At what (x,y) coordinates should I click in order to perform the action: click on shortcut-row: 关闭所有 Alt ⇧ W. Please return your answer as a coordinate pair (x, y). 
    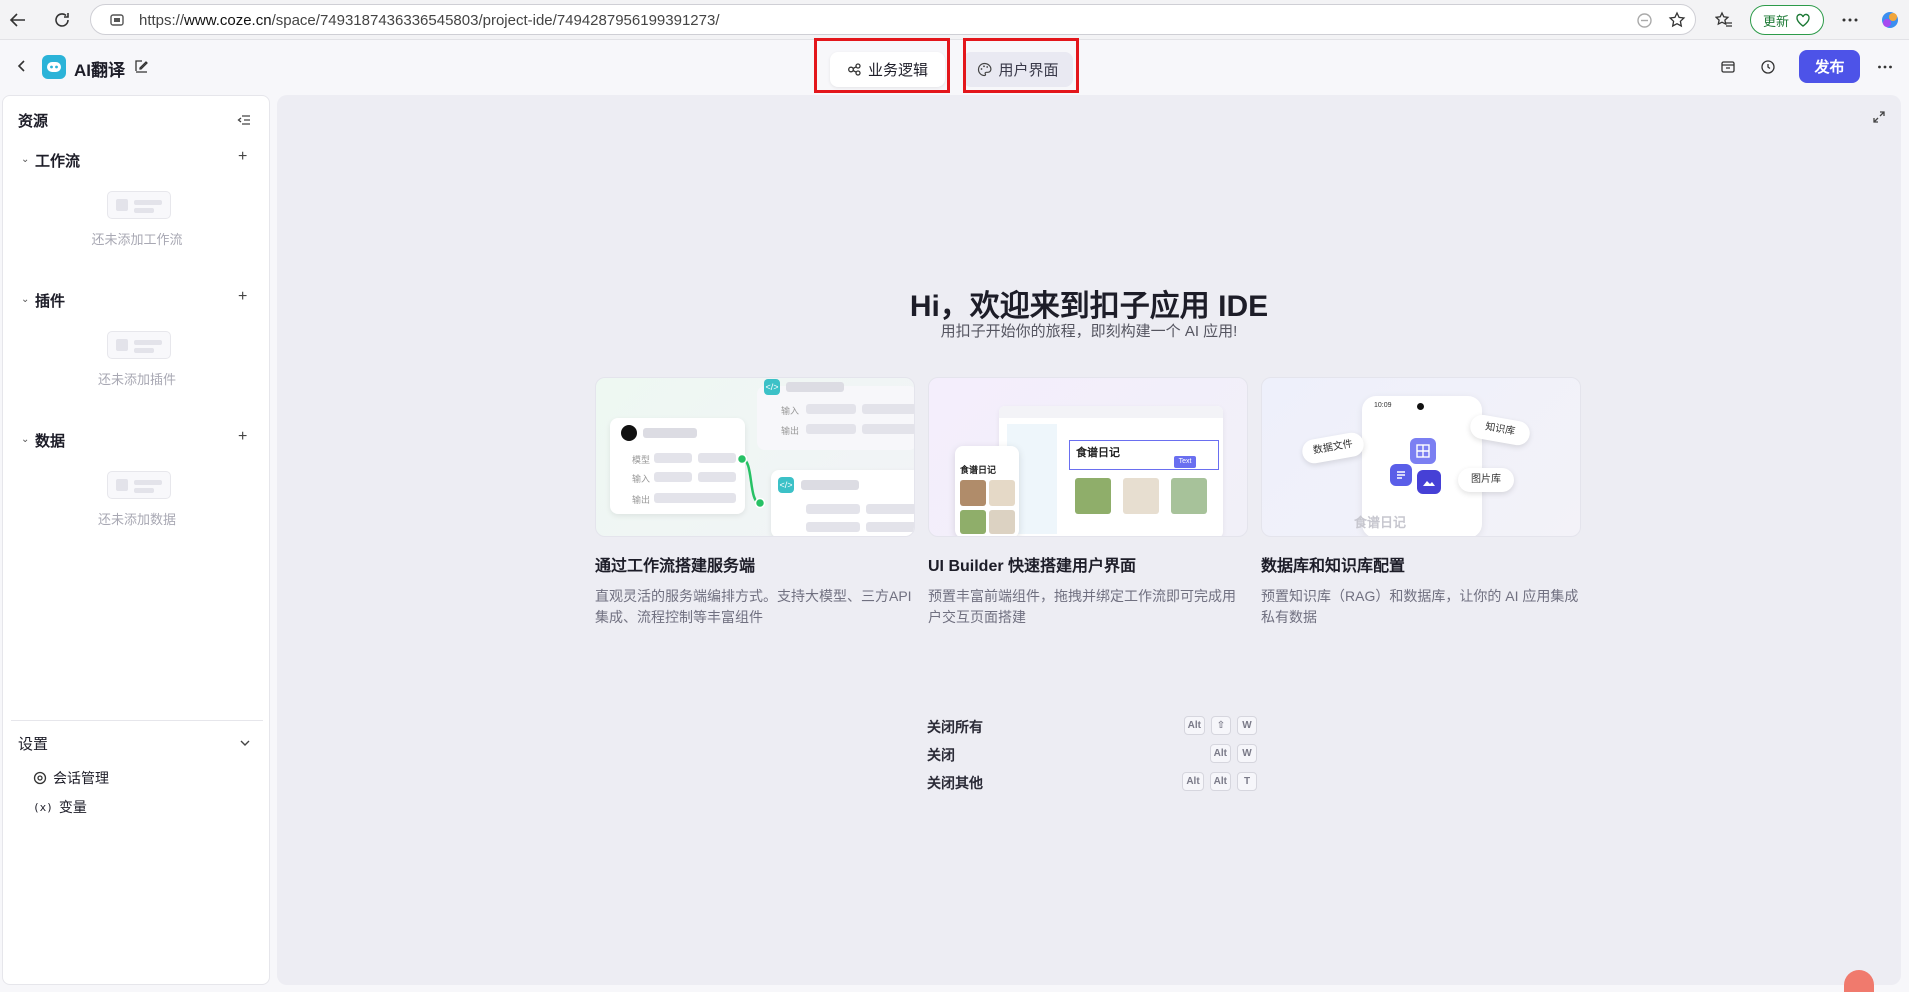
    Looking at the image, I should click on (1092, 727).